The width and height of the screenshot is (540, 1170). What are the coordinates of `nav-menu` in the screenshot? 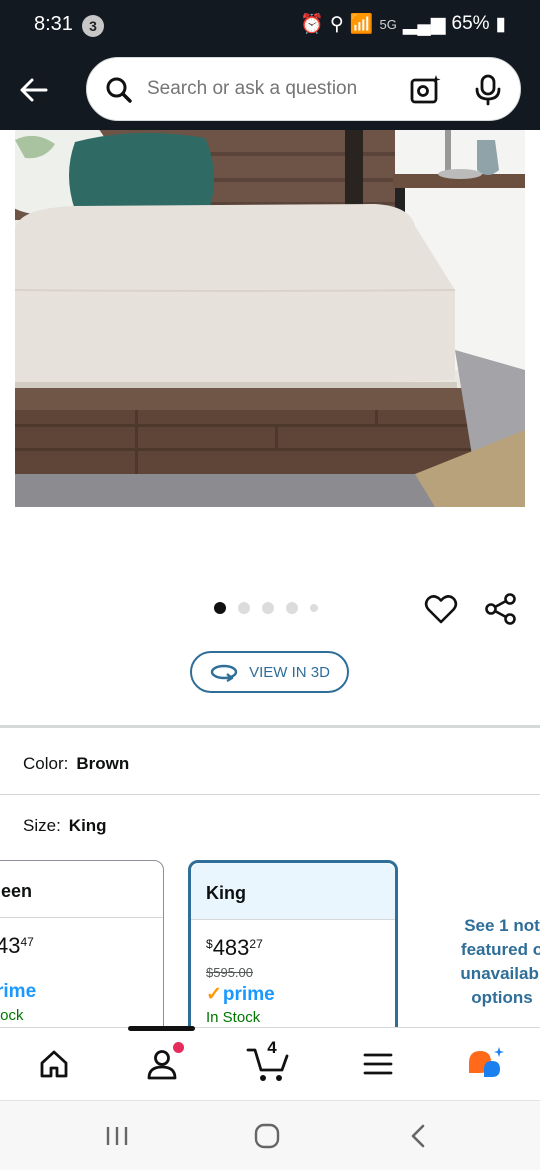 It's located at (378, 1064).